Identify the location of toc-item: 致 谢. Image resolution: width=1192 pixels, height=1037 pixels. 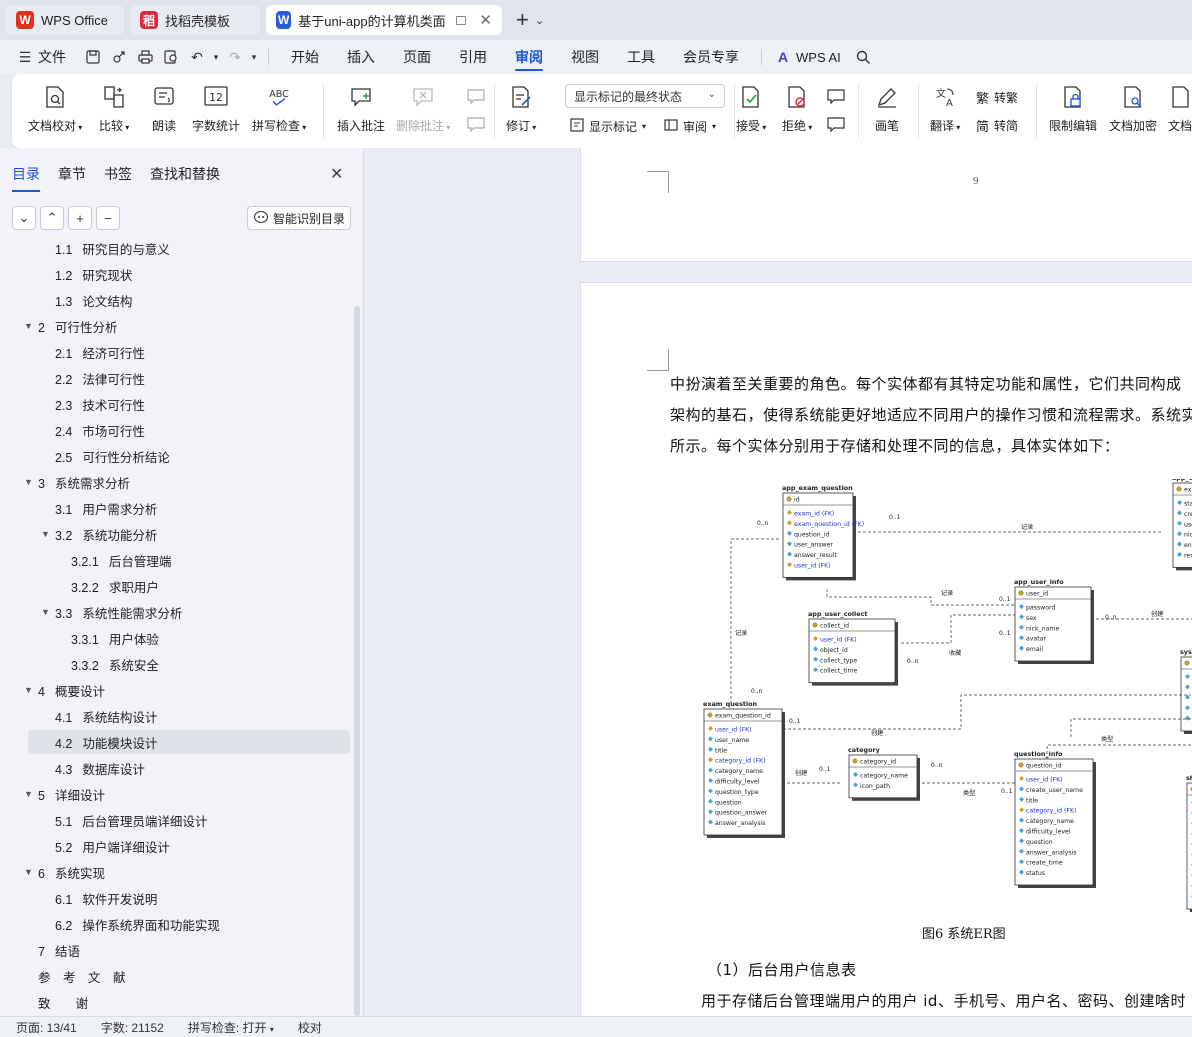
(175, 1002).